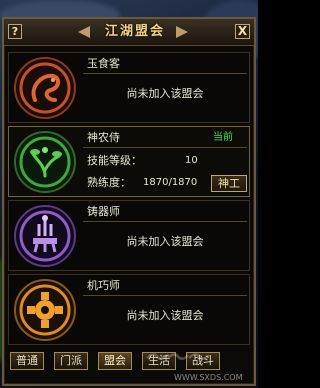 This screenshot has height=388, width=320. I want to click on tab-general: 普通, so click(27, 361).